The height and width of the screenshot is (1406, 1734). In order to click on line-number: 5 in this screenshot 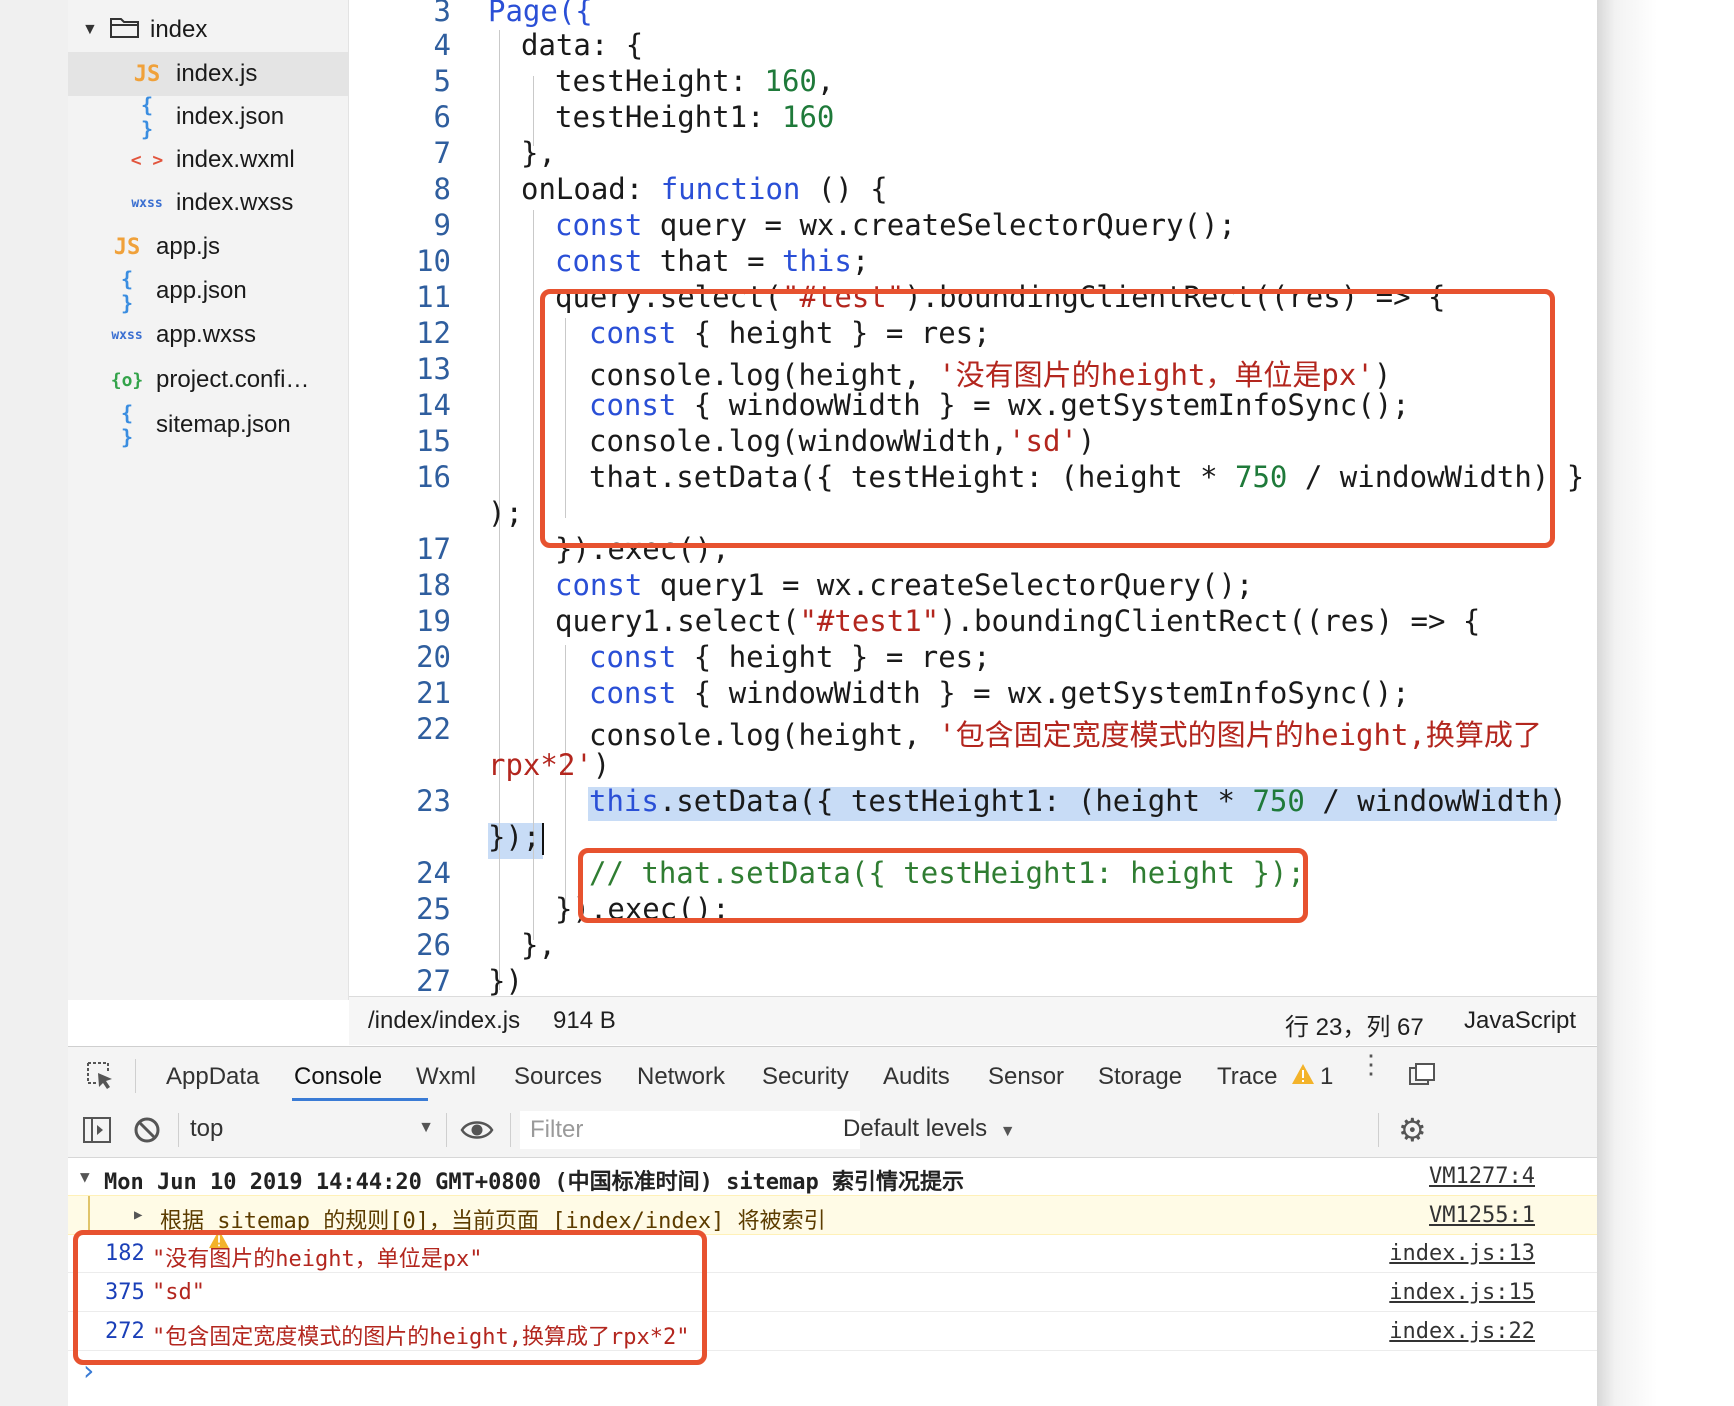, I will do `click(442, 81)`.